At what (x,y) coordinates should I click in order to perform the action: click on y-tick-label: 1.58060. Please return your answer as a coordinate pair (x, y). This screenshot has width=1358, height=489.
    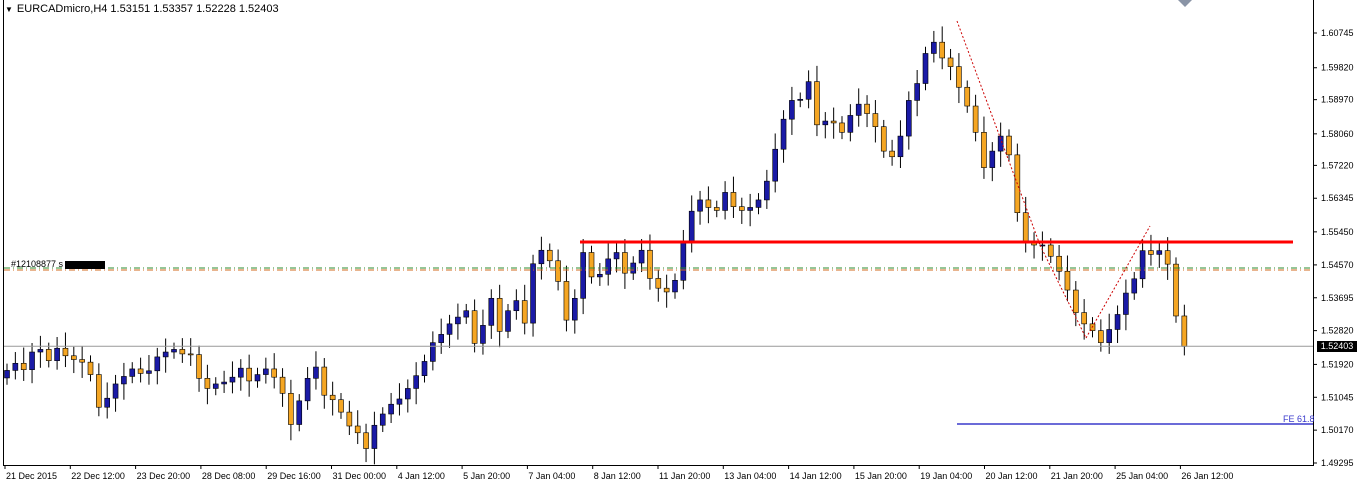
    Looking at the image, I should click on (1337, 134).